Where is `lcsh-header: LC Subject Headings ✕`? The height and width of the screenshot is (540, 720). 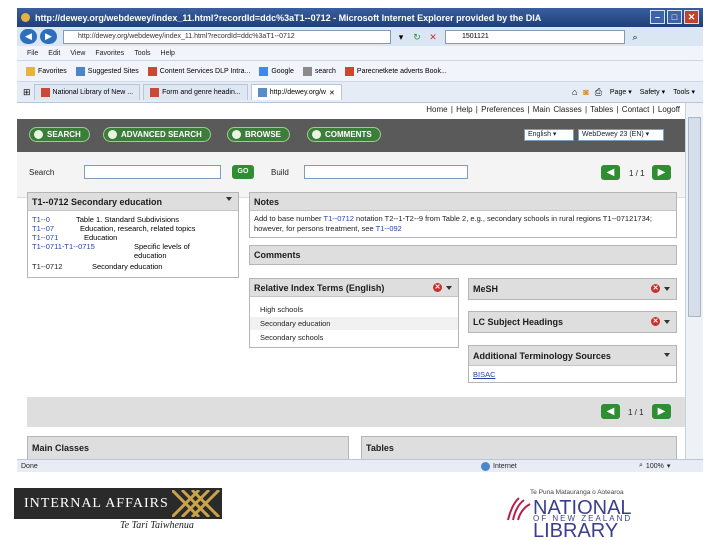
lcsh-header: LC Subject Headings ✕ is located at coordinates (572, 322).